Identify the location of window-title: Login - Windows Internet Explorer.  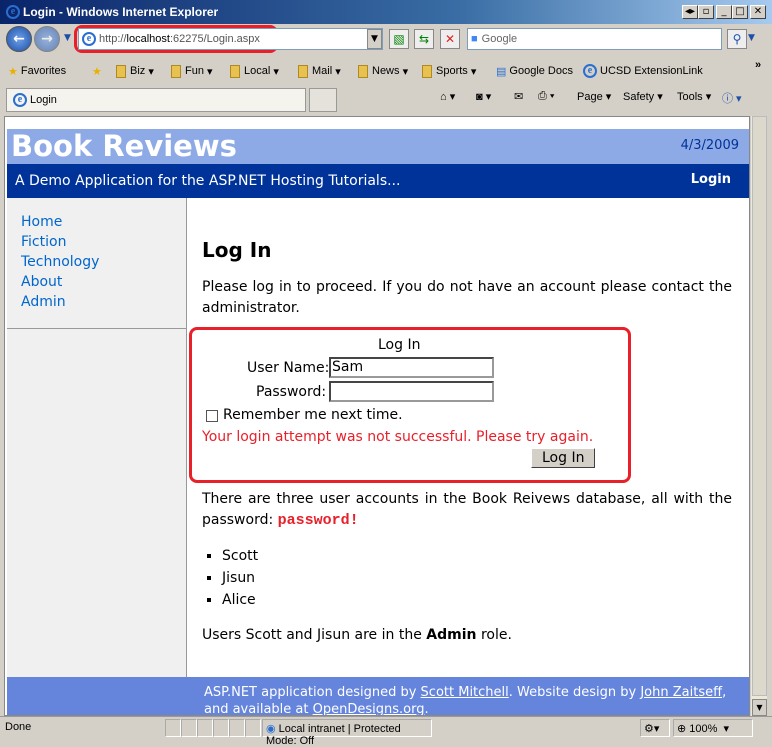
(121, 12).